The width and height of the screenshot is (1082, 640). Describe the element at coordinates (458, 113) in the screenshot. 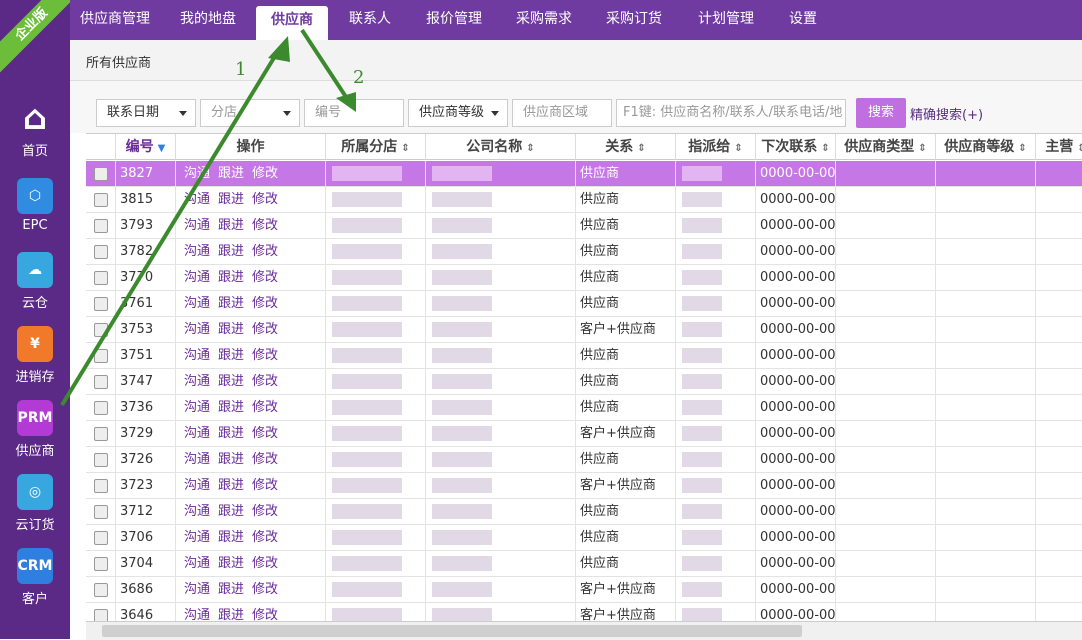

I see `supplier-level-select: 供应商等级` at that location.